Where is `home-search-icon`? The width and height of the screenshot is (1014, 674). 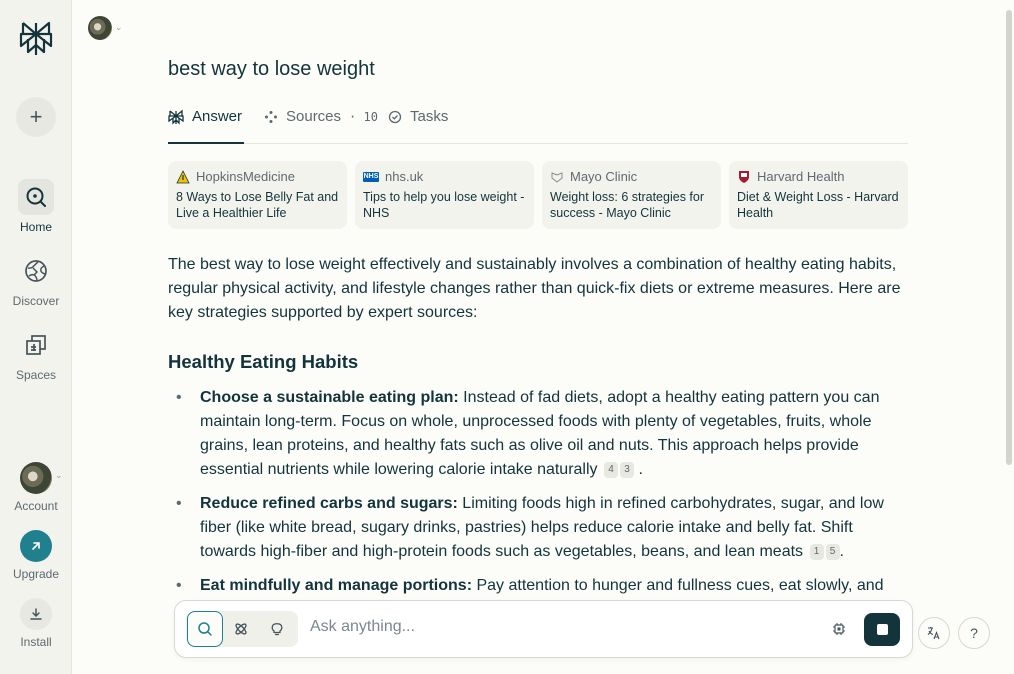
home-search-icon is located at coordinates (36, 197).